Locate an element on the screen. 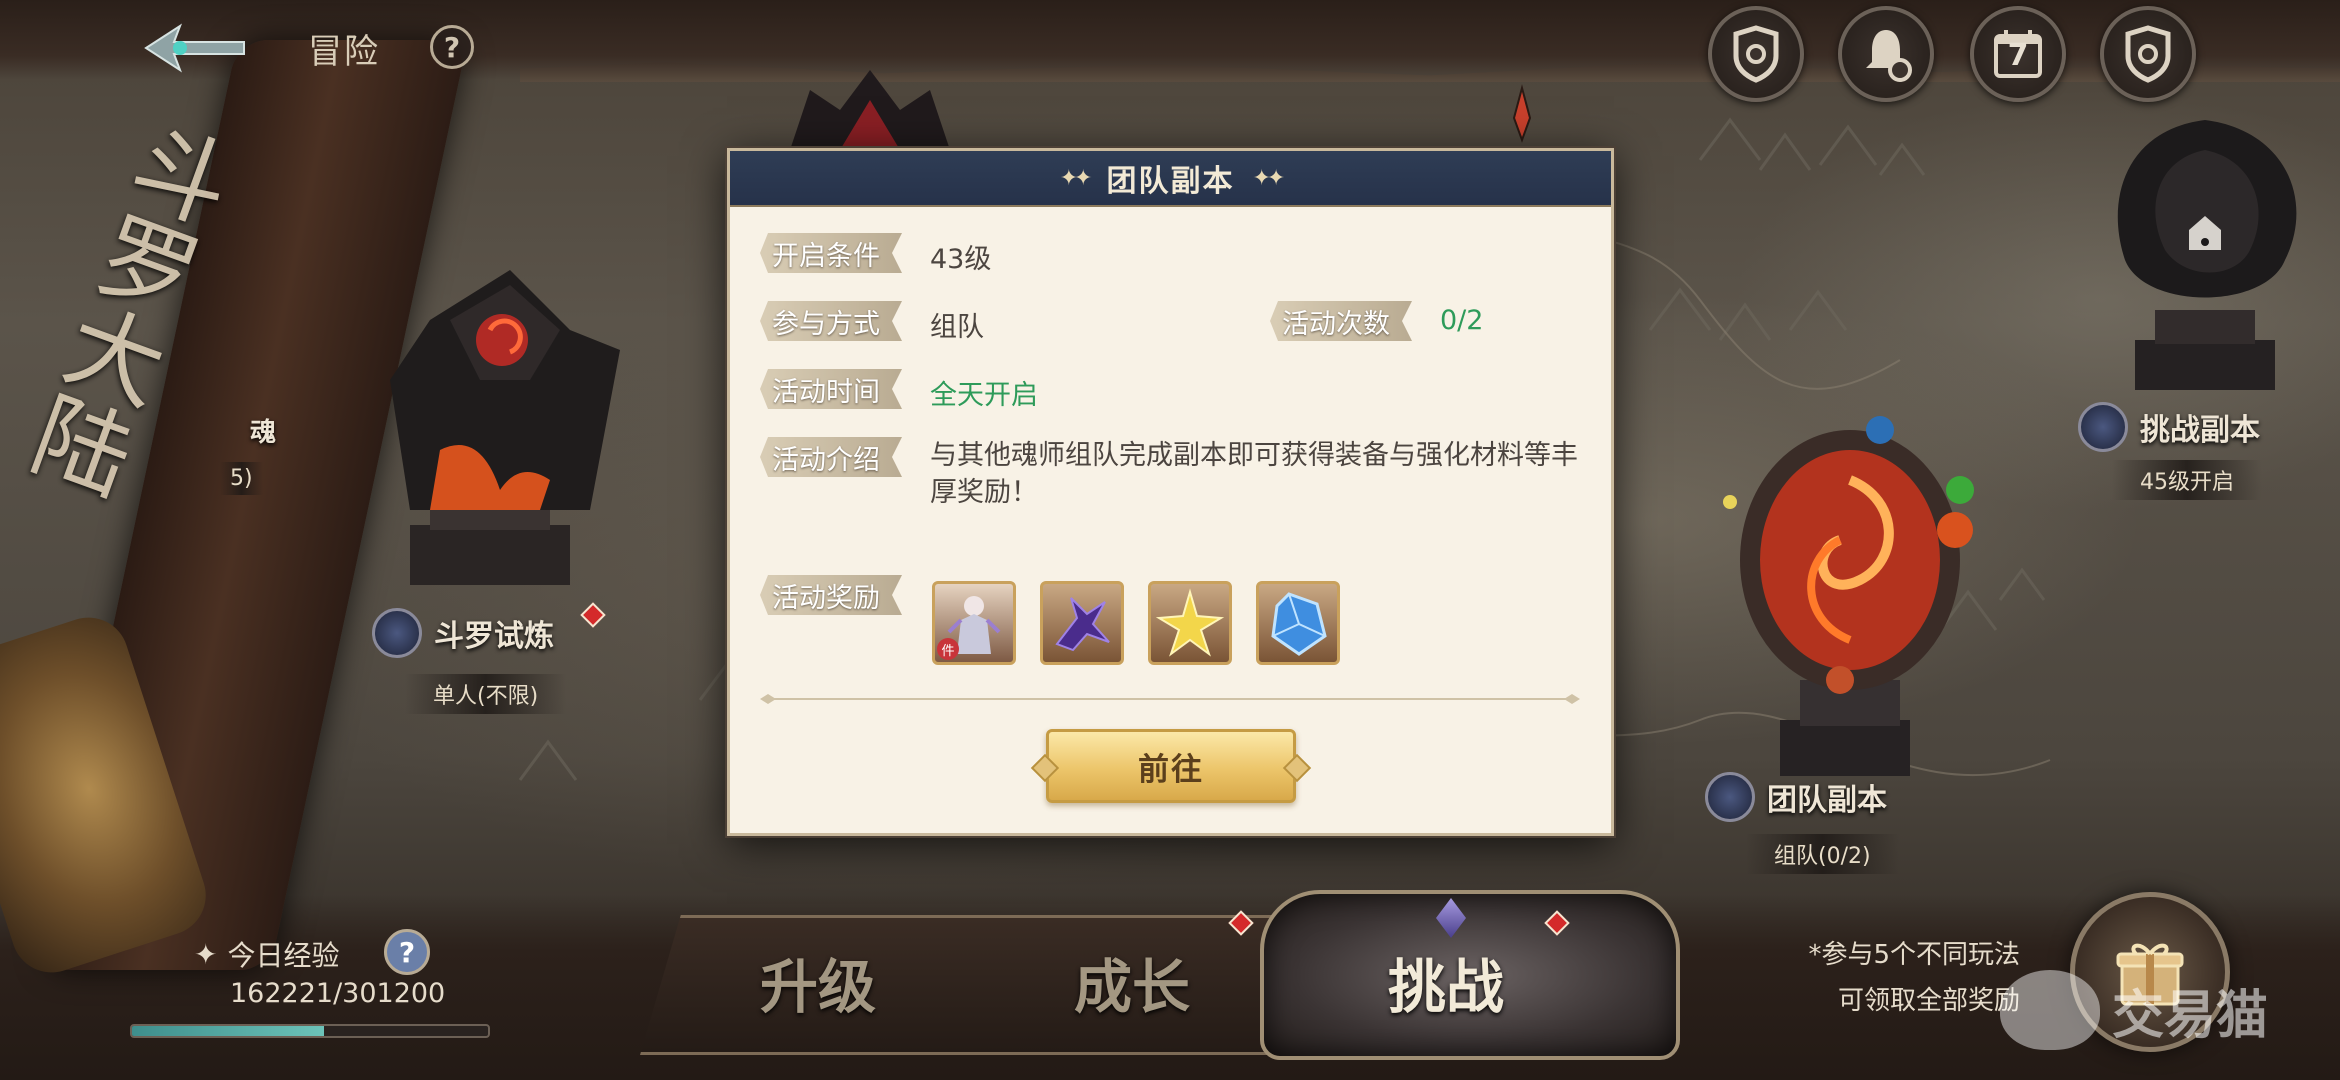  sparkle-right-icon: ✦✦ is located at coordinates (1269, 178).